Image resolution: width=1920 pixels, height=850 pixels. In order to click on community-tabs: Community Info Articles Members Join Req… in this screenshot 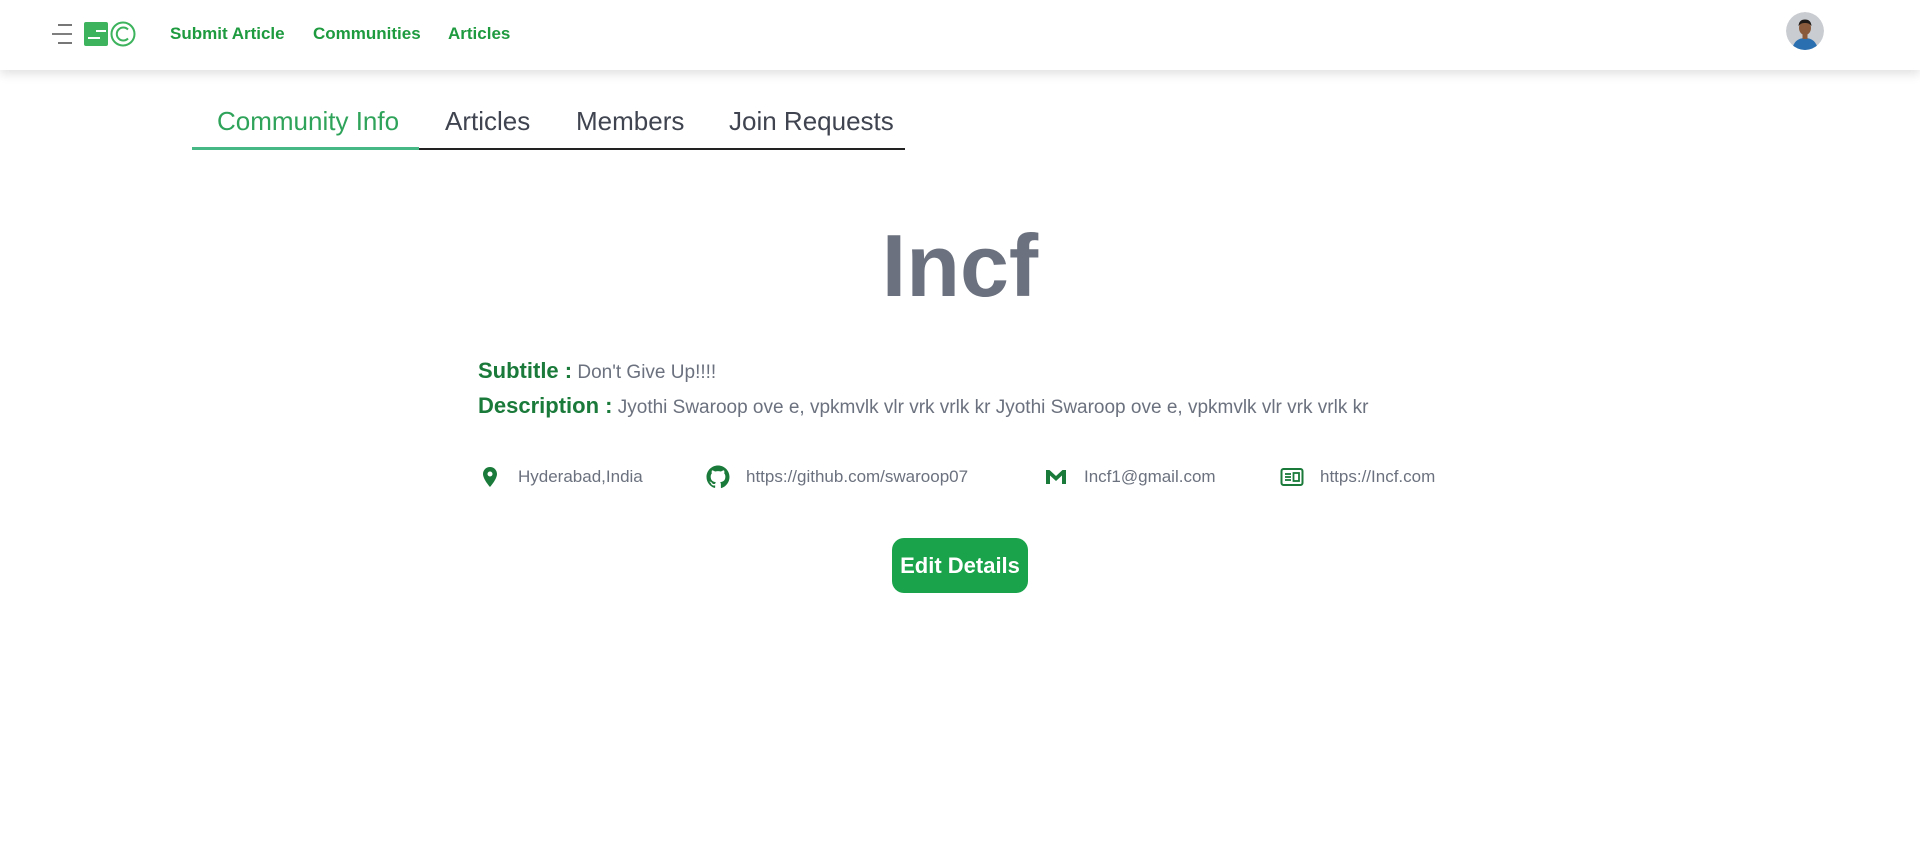, I will do `click(548, 123)`.